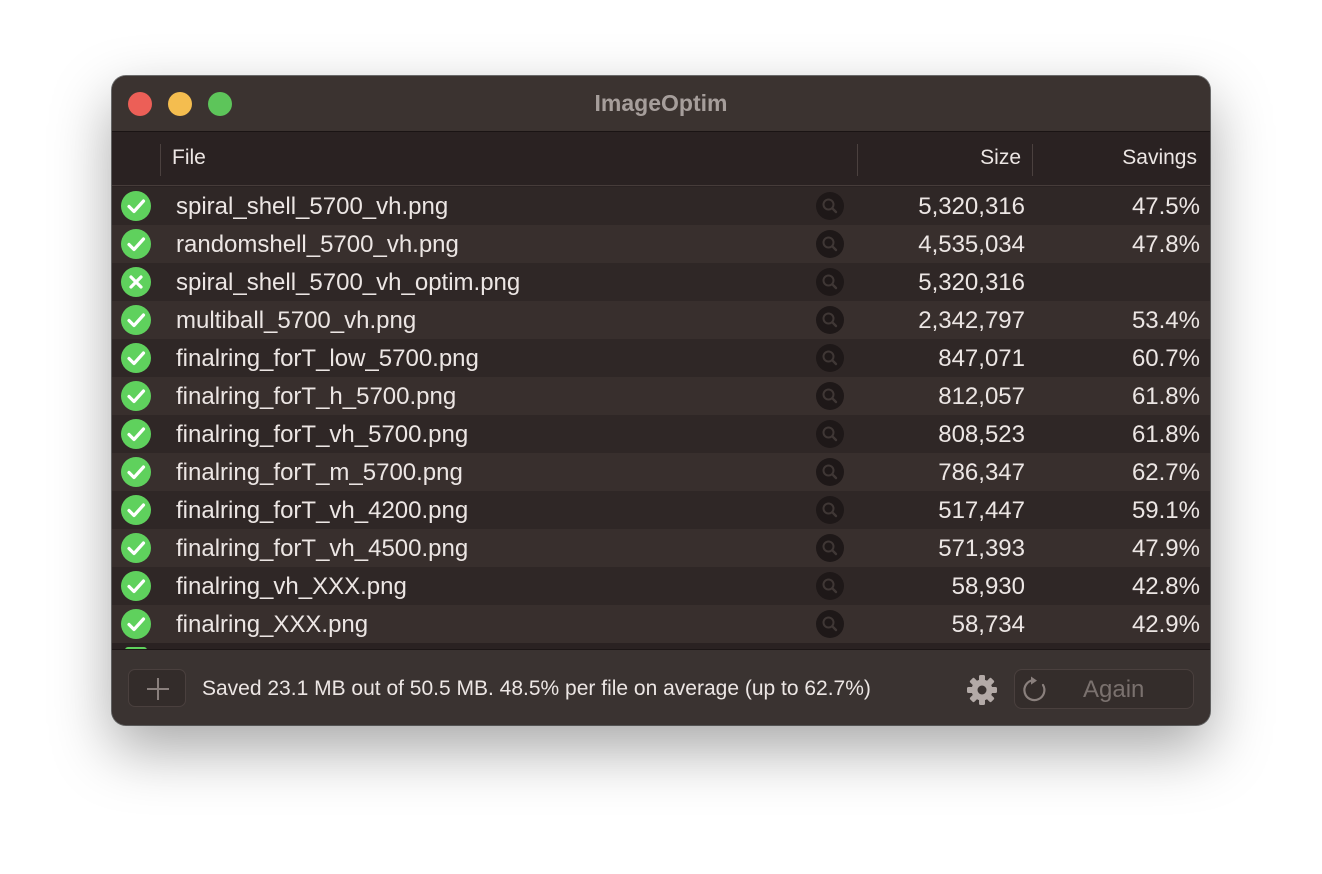 Image resolution: width=1322 pixels, height=874 pixels. What do you see at coordinates (296, 320) in the screenshot?
I see `file-name: multiball_5700_vh.png` at bounding box center [296, 320].